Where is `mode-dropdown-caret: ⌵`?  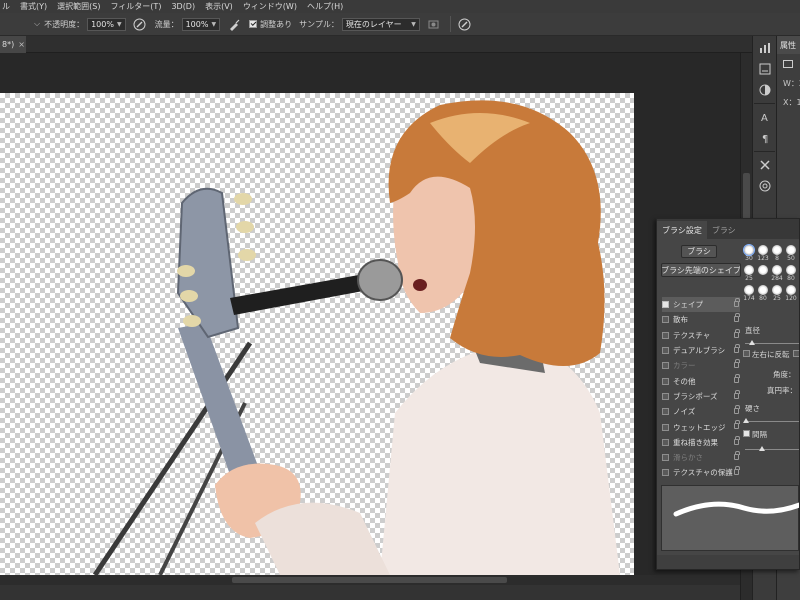
mode-dropdown-caret: ⌵ is located at coordinates (37, 24).